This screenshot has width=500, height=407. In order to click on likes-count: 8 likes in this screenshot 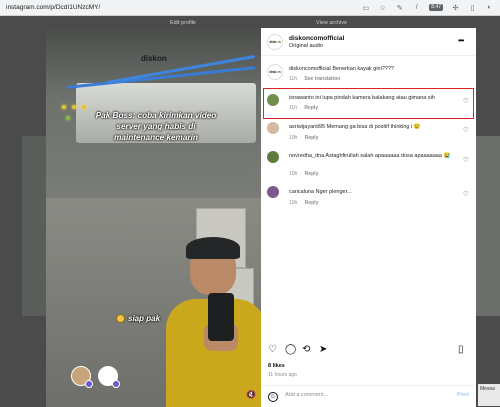, I will do `click(276, 366)`.